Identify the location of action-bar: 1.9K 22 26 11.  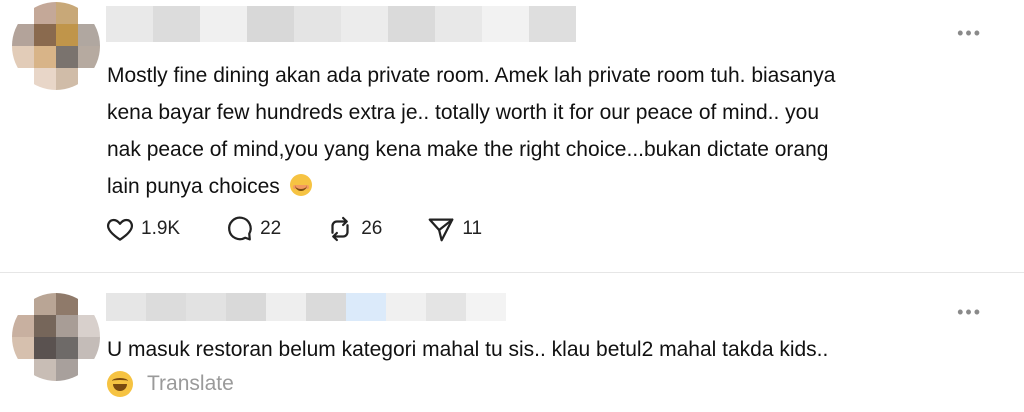
(315, 229).